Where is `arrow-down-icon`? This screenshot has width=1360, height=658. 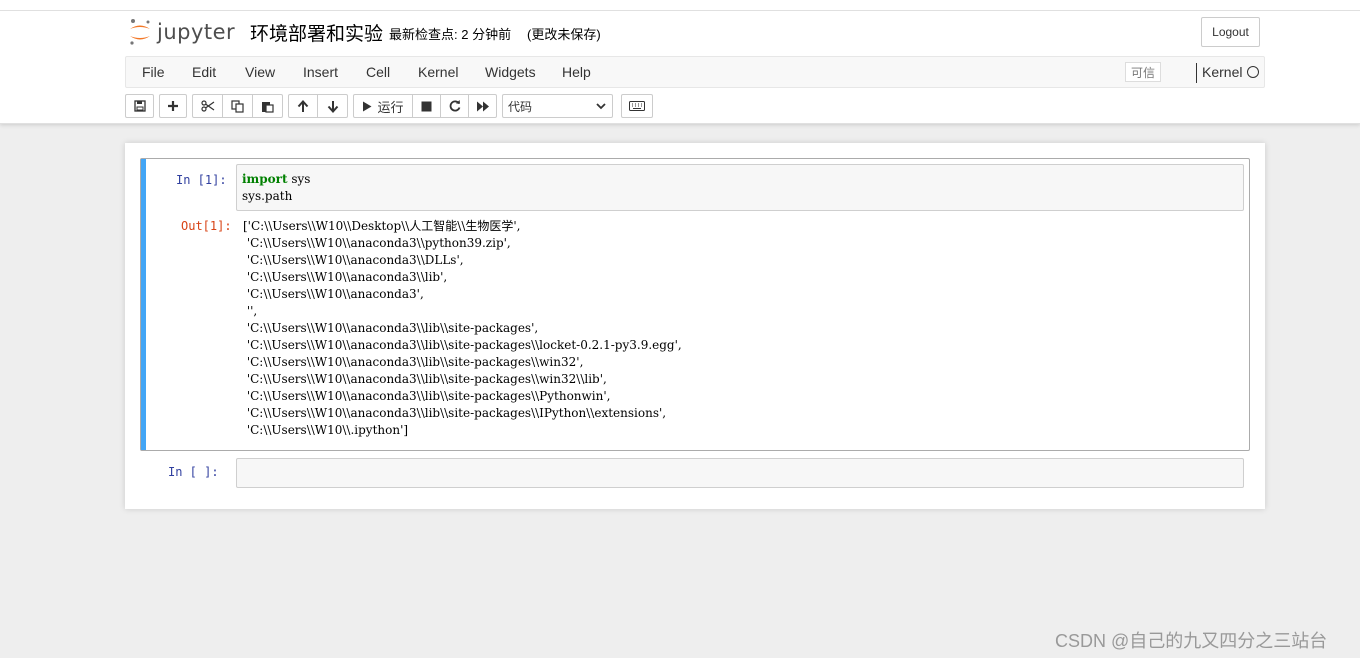 arrow-down-icon is located at coordinates (332, 106).